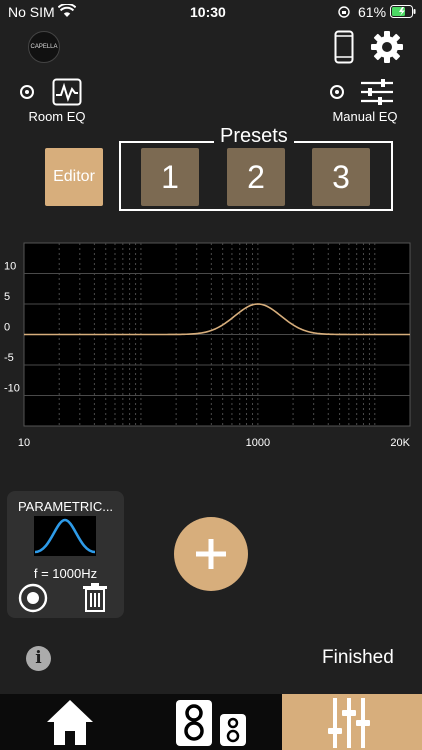 The width and height of the screenshot is (422, 750). What do you see at coordinates (254, 136) in the screenshot?
I see `presets-title: Presets` at bounding box center [254, 136].